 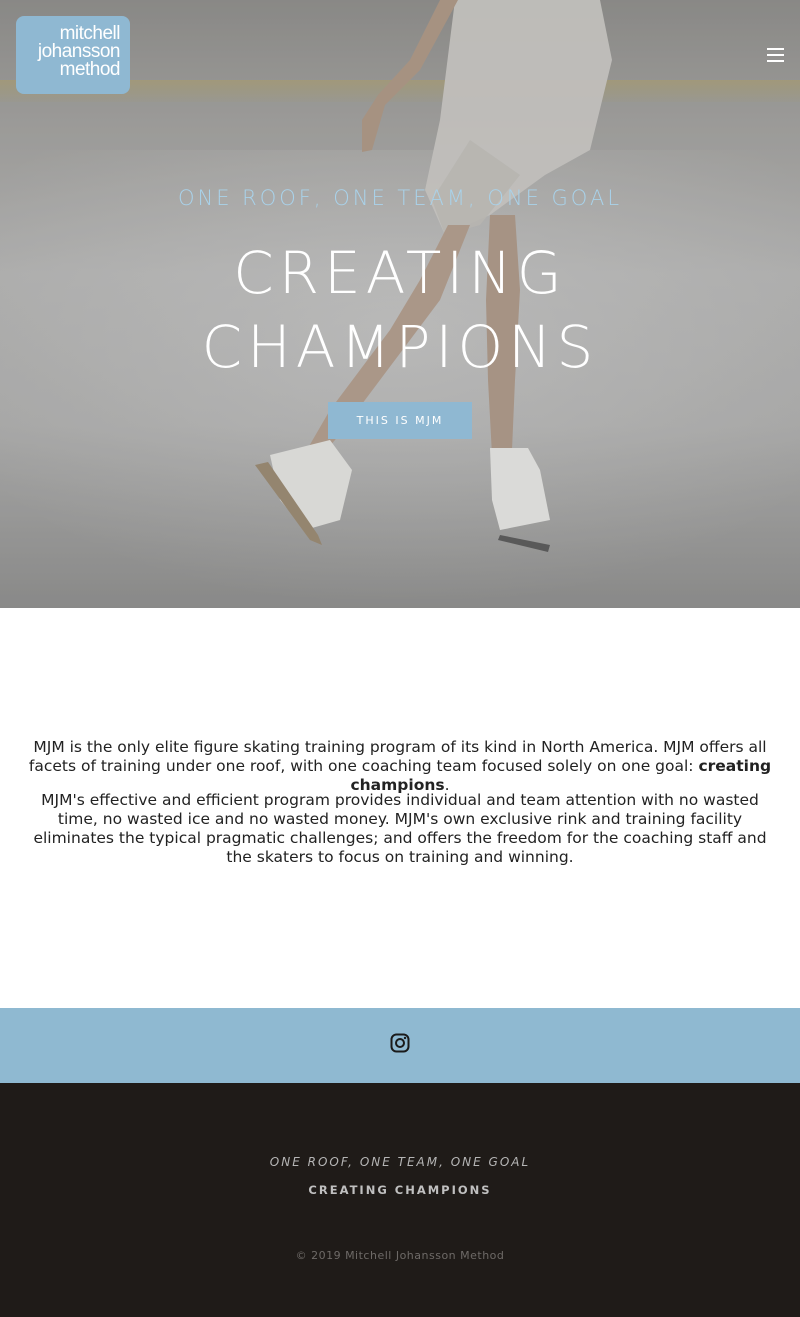 I want to click on footer-heading: CREATING CHAMPIONS, so click(x=400, y=1190).